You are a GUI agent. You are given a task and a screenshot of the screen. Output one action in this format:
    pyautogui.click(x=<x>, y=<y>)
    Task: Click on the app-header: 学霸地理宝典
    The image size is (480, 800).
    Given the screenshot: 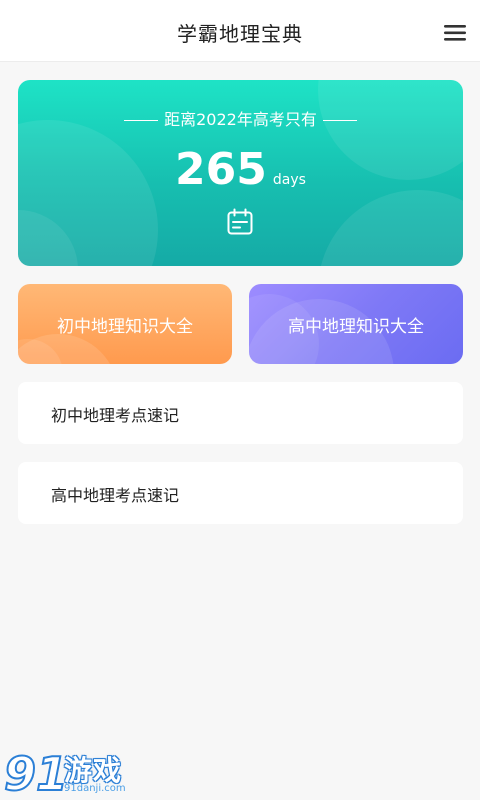 What is the action you would take?
    pyautogui.click(x=240, y=31)
    